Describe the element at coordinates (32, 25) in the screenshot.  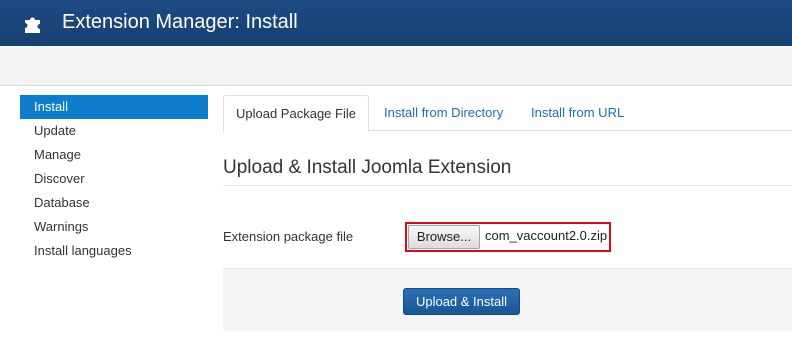
I see `puzzle-icon` at that location.